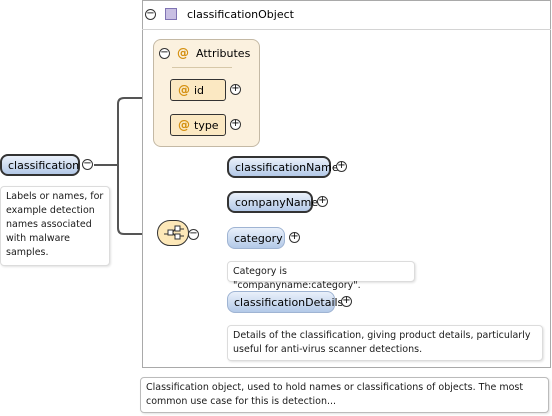 The image size is (552, 416). I want to click on element-classificationName: classificationName, so click(283, 167).